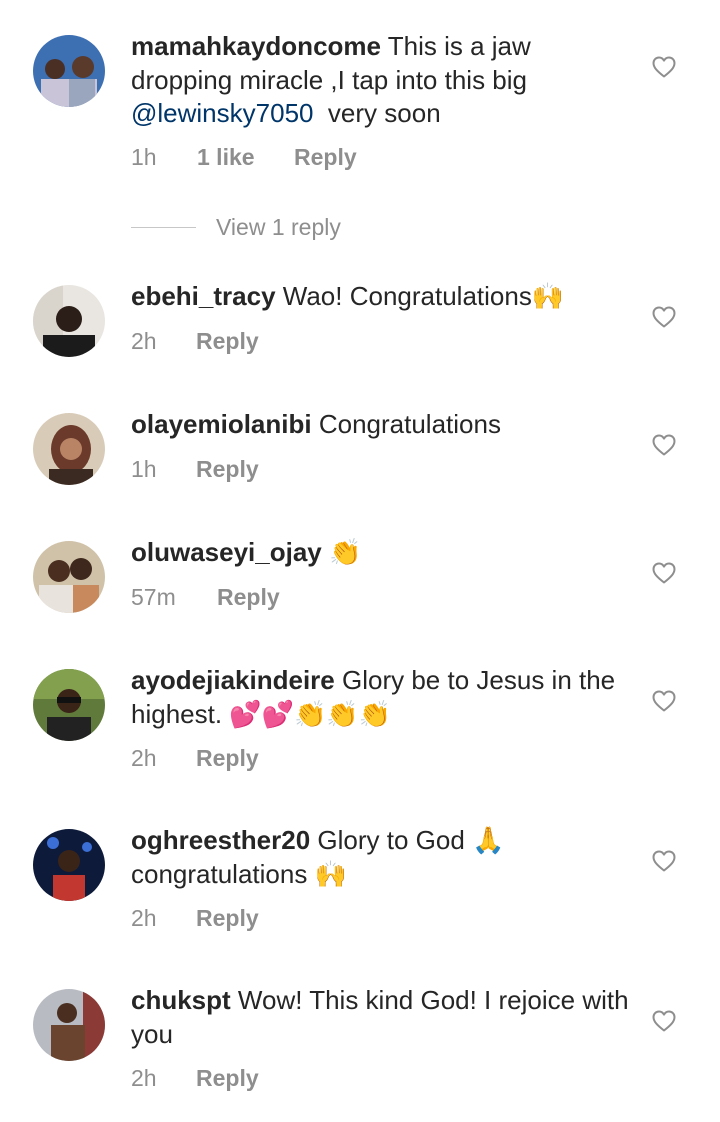 Image resolution: width=720 pixels, height=1122 pixels. Describe the element at coordinates (181, 1000) in the screenshot. I see `comment-username: chukspt` at that location.